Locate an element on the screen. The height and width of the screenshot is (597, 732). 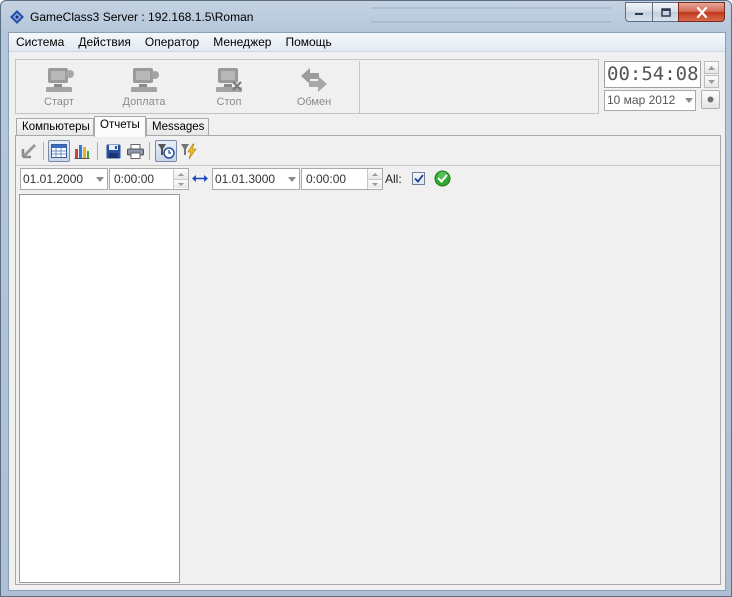
stop-button-label: Стоп is located at coordinates (229, 102).